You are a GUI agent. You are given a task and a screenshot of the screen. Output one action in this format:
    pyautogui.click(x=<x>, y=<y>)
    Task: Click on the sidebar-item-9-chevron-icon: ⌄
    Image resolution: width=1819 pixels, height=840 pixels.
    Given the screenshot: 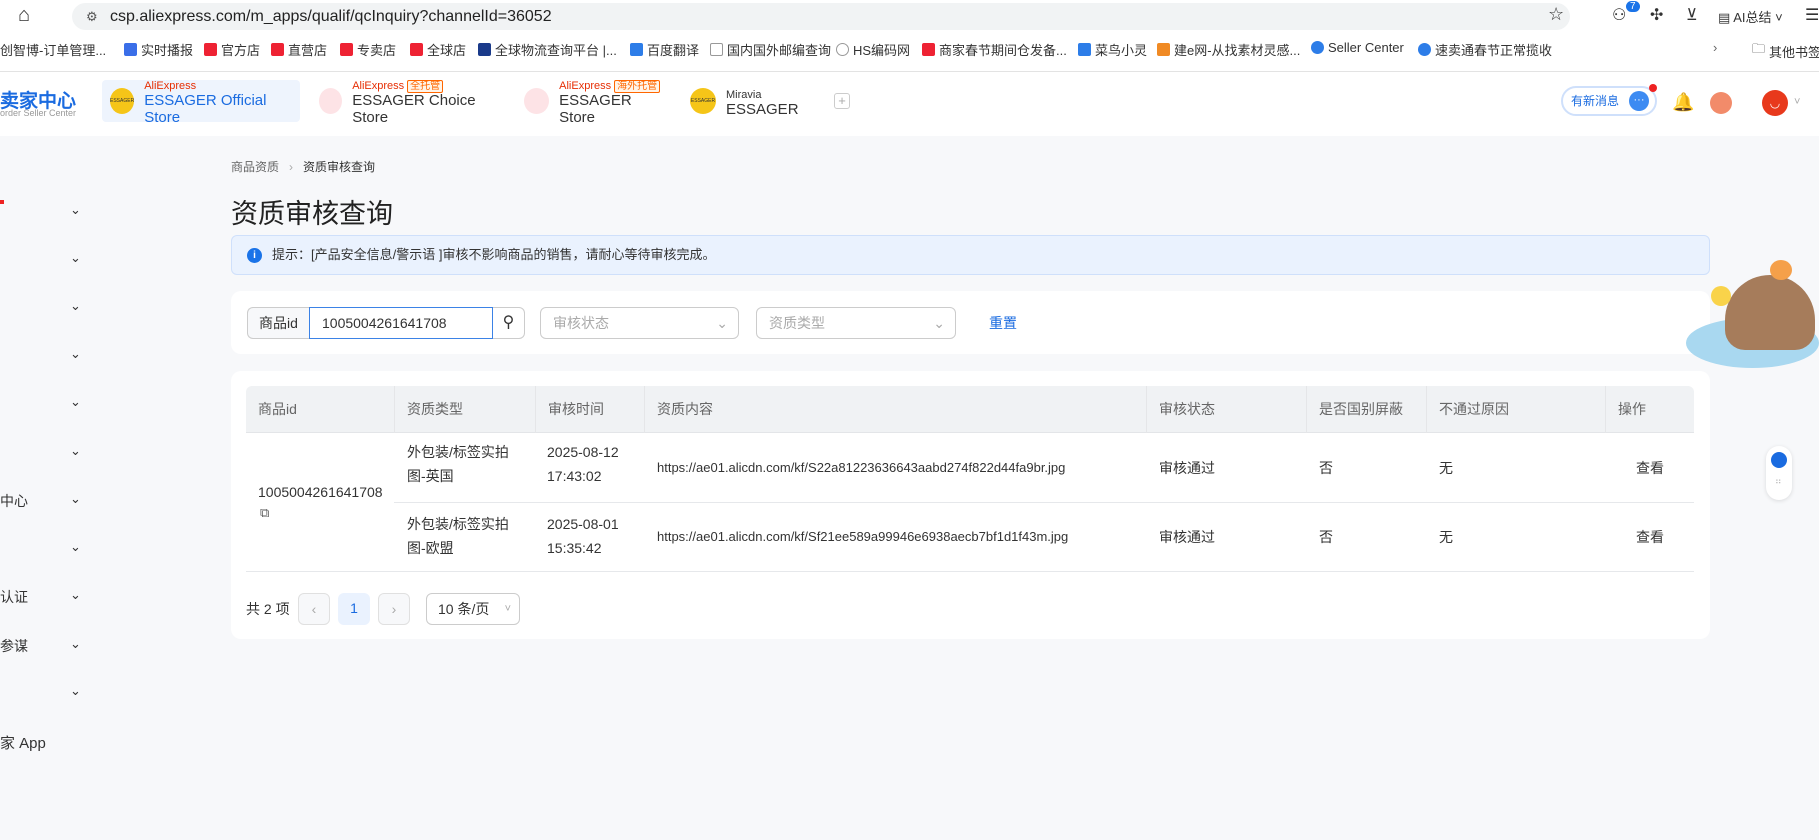 What is the action you would take?
    pyautogui.click(x=80, y=646)
    